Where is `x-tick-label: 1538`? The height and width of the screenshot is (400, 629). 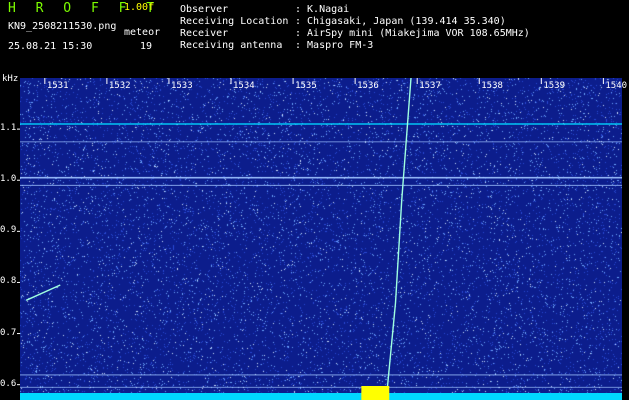 x-tick-label: 1538 is located at coordinates (492, 86).